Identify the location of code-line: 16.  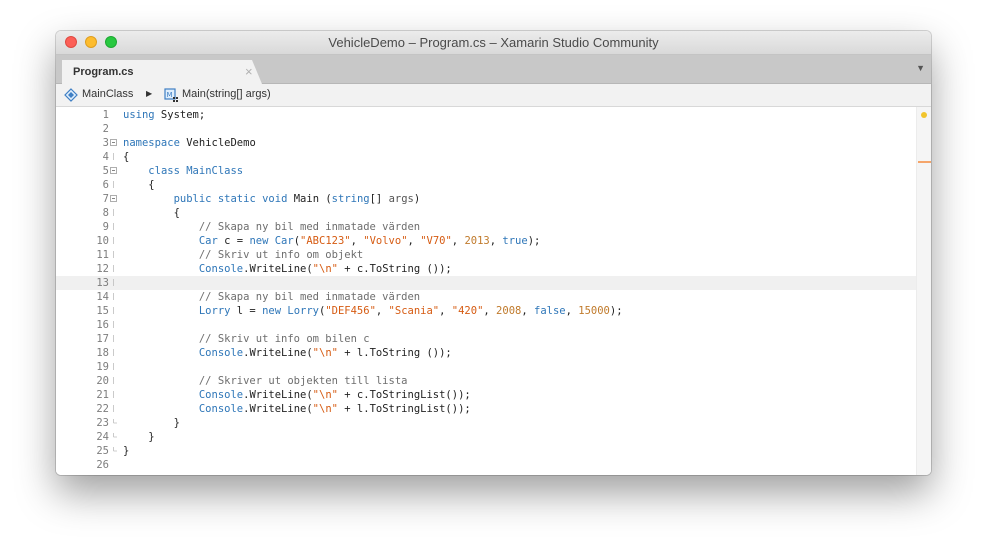
(486, 325).